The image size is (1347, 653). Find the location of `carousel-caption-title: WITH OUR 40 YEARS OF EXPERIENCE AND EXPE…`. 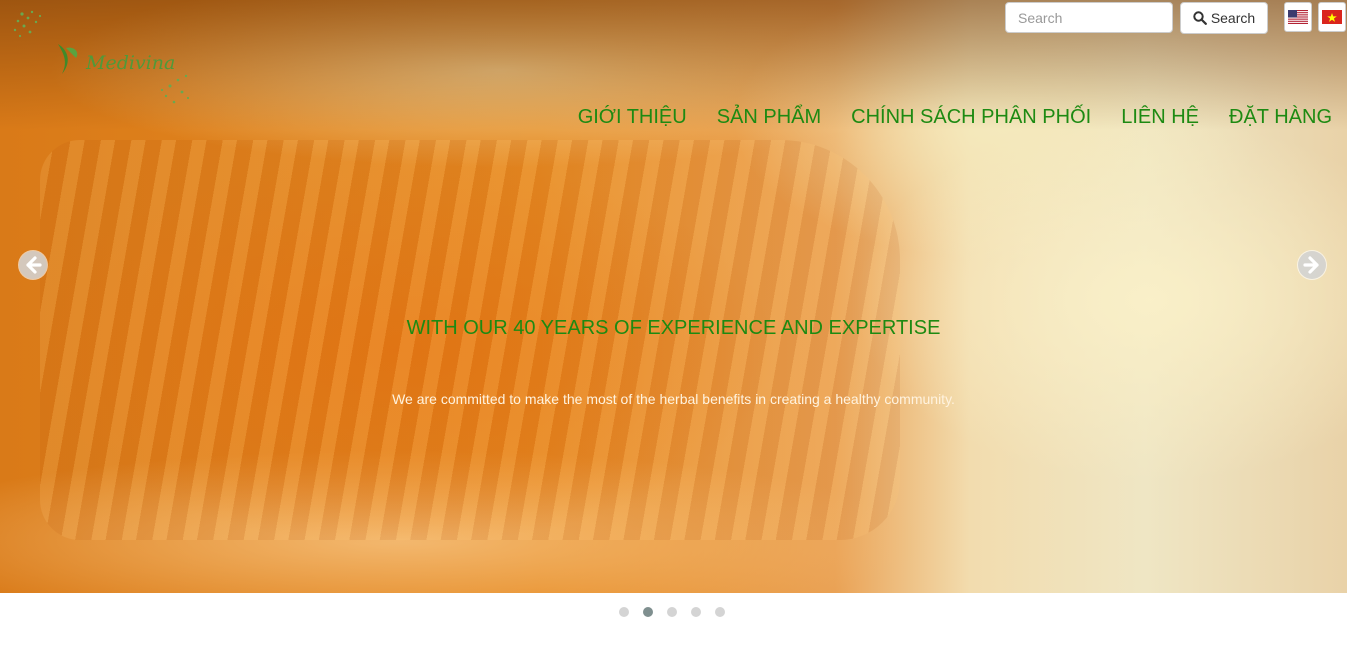

carousel-caption-title: WITH OUR 40 YEARS OF EXPERIENCE AND EXPE… is located at coordinates (673, 328).